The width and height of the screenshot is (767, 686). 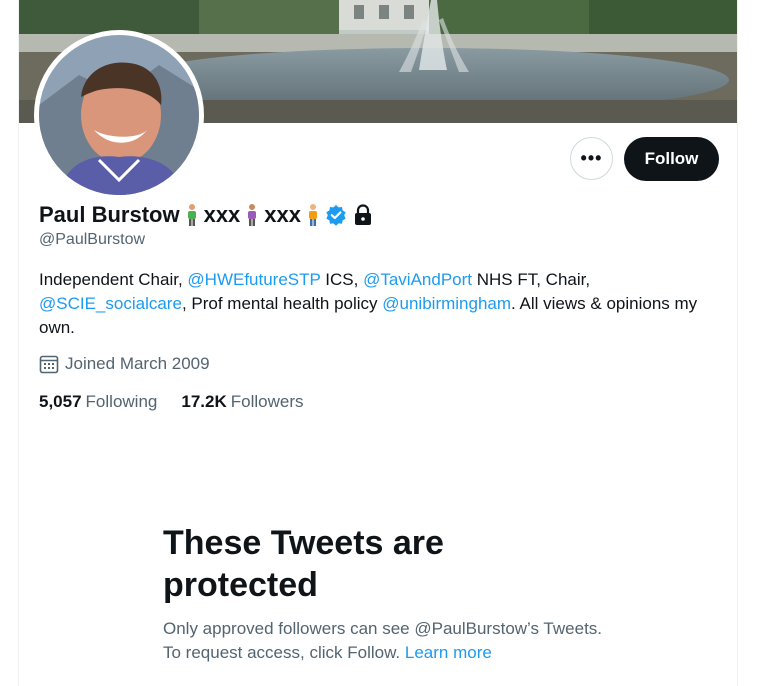 What do you see at coordinates (336, 215) in the screenshot?
I see `verified-badge-icon` at bounding box center [336, 215].